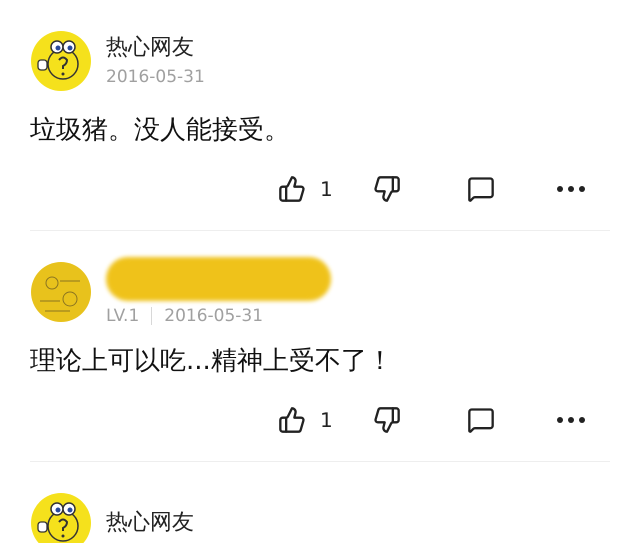 The height and width of the screenshot is (543, 640). What do you see at coordinates (212, 361) in the screenshot?
I see `comment-text: 理论上可以吃...精神上受不了！` at bounding box center [212, 361].